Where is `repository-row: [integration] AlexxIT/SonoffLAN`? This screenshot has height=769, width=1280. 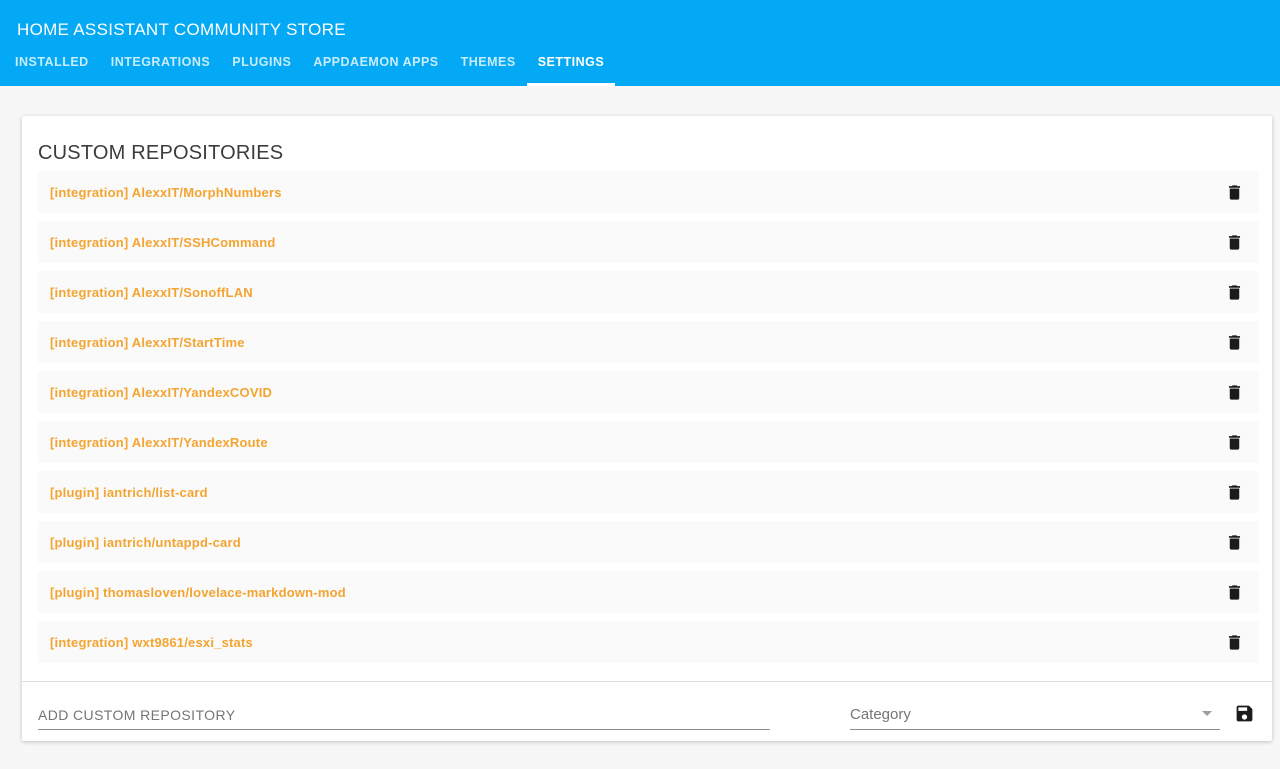 repository-row: [integration] AlexxIT/SonoffLAN is located at coordinates (648, 292).